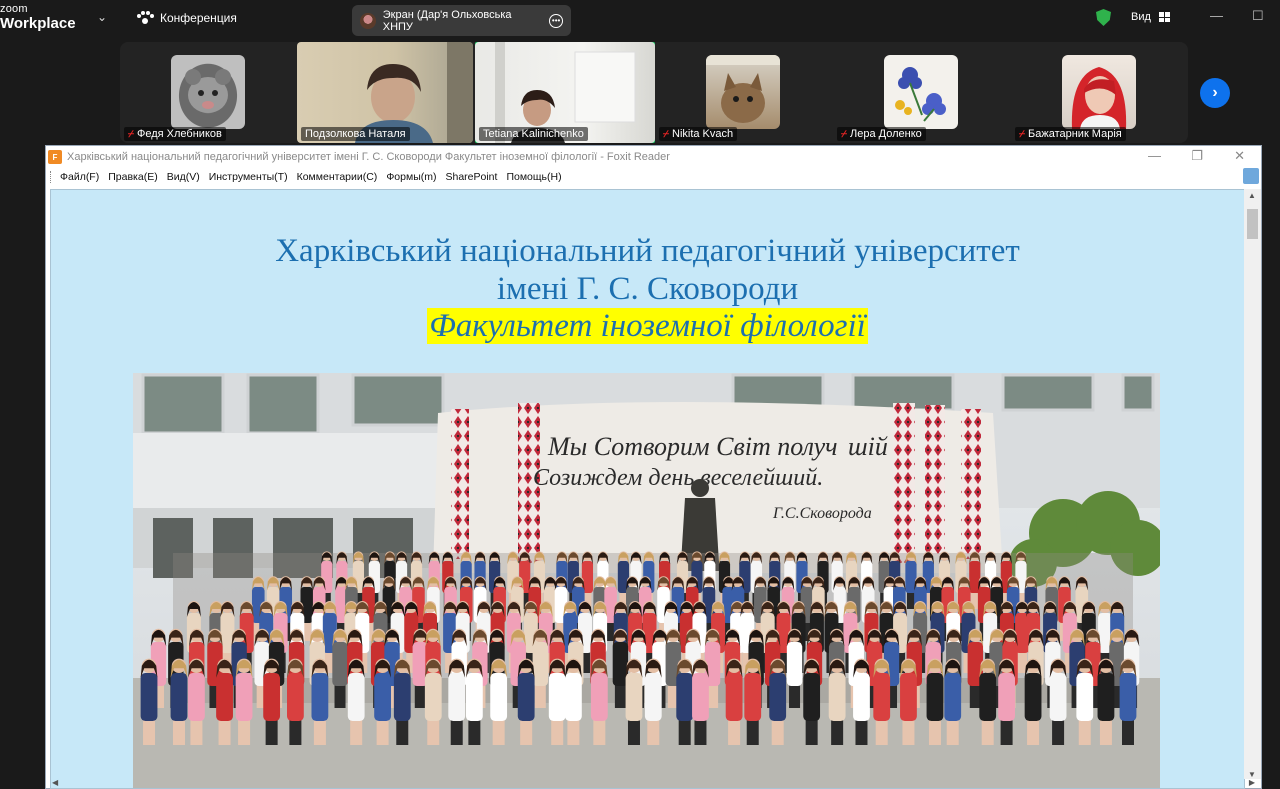  I want to click on restore-icon: ❐, so click(1197, 156).